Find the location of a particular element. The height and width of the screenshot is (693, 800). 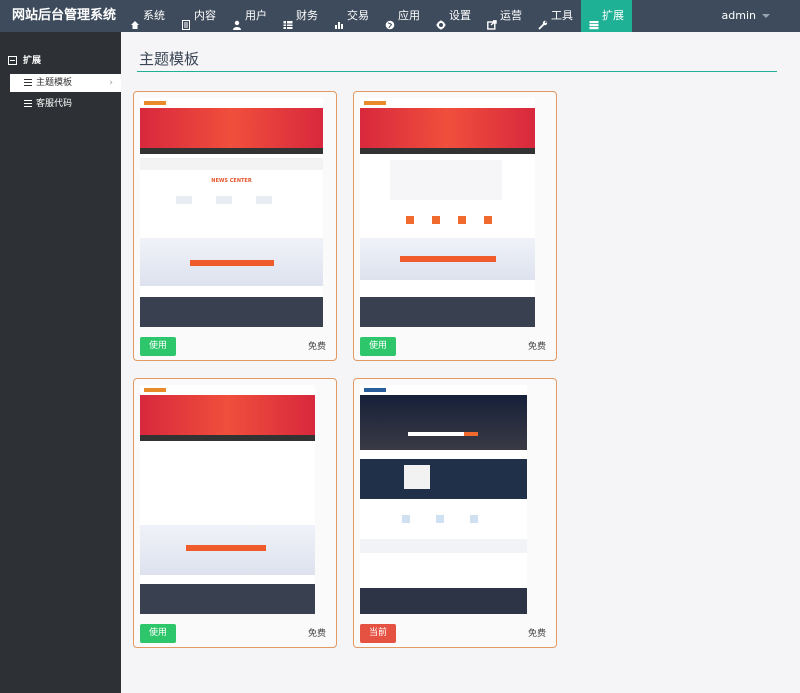

nav-label: 内容 is located at coordinates (205, 15).